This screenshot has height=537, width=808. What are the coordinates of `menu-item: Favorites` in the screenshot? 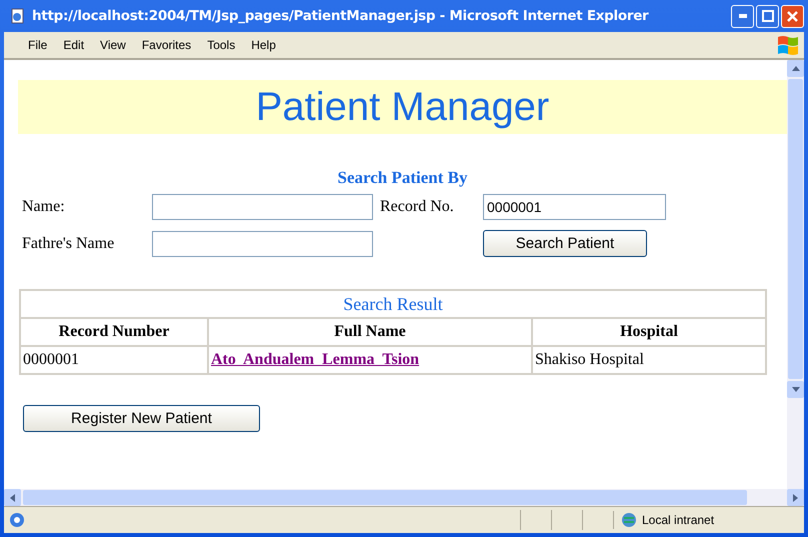 It's located at (167, 45).